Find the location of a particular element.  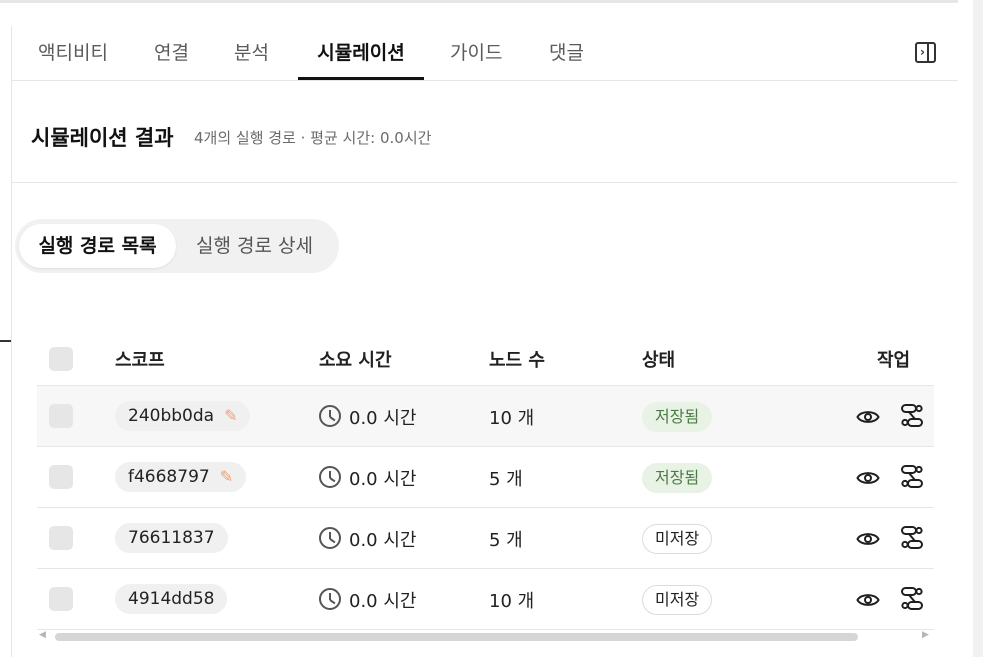

scope-id: 76611837 is located at coordinates (171, 538).